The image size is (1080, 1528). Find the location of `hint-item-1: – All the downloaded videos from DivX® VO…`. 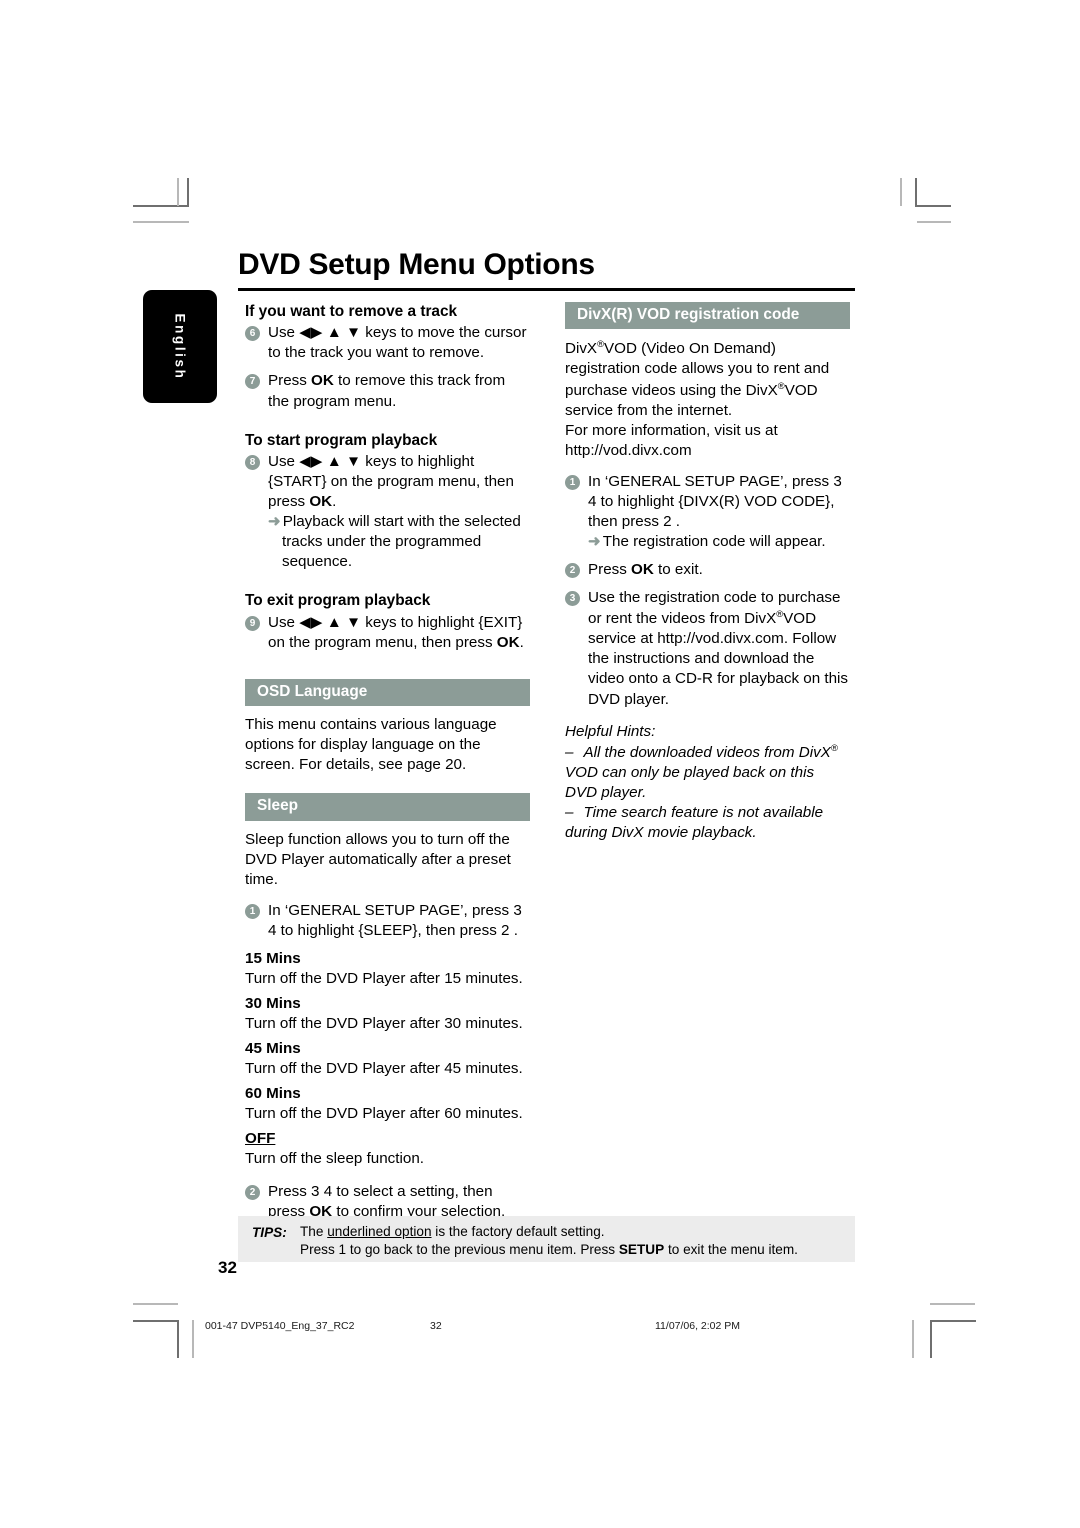

hint-item-1: – All the downloaded videos from DivX® VO… is located at coordinates (707, 772).